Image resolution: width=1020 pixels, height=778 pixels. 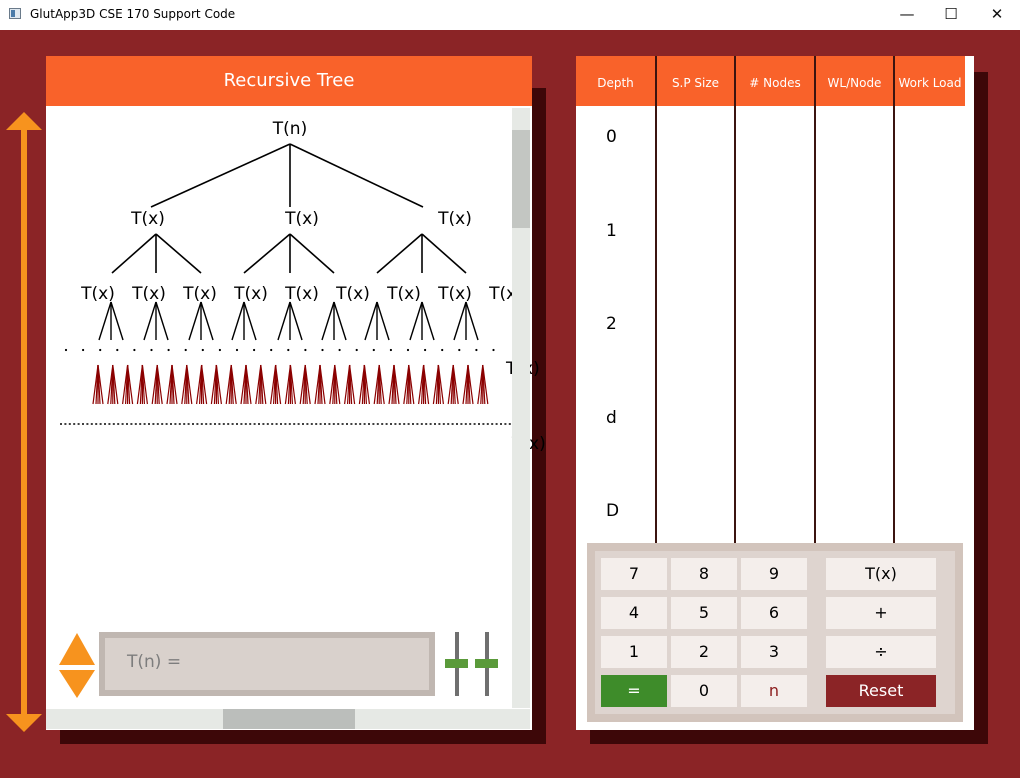 What do you see at coordinates (775, 632) in the screenshot?
I see `keypad-inner: 7 8 9 4 5 6 1 2 3 = 0 n T(x) + ÷ Reset` at bounding box center [775, 632].